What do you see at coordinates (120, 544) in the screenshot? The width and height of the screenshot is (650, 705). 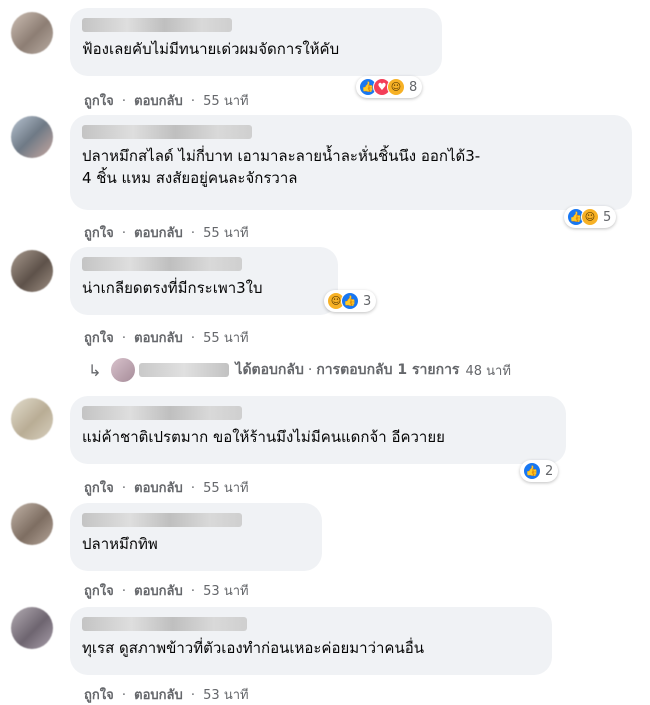 I see `comment-text: ปลาหมึกทิพ` at bounding box center [120, 544].